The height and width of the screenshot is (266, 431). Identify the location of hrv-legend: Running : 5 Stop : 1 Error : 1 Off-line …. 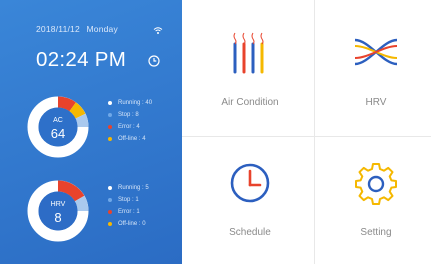
(128, 206).